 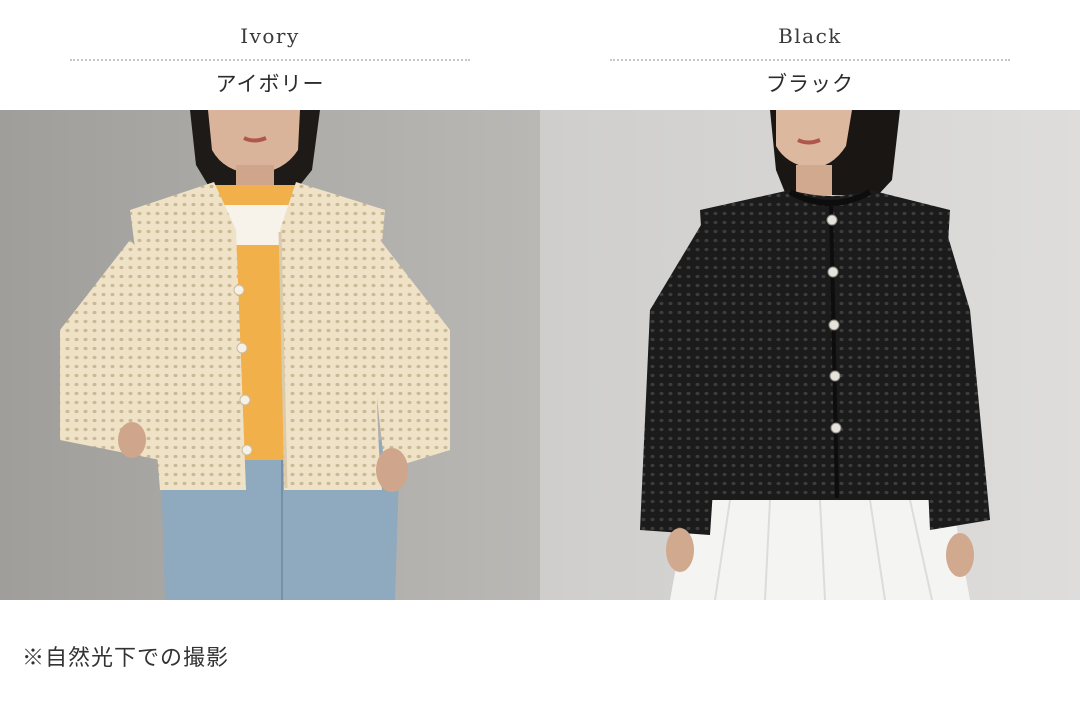 What do you see at coordinates (810, 84) in the screenshot?
I see `black-japanese-label: ブラック` at bounding box center [810, 84].